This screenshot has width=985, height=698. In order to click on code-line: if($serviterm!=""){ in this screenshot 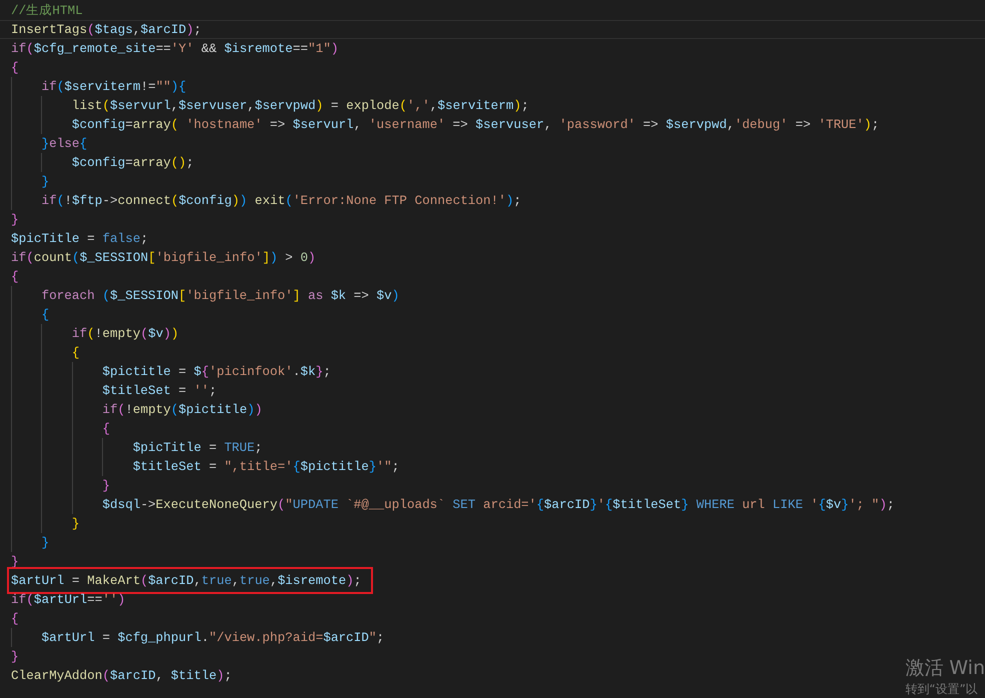, I will do `click(113, 87)`.